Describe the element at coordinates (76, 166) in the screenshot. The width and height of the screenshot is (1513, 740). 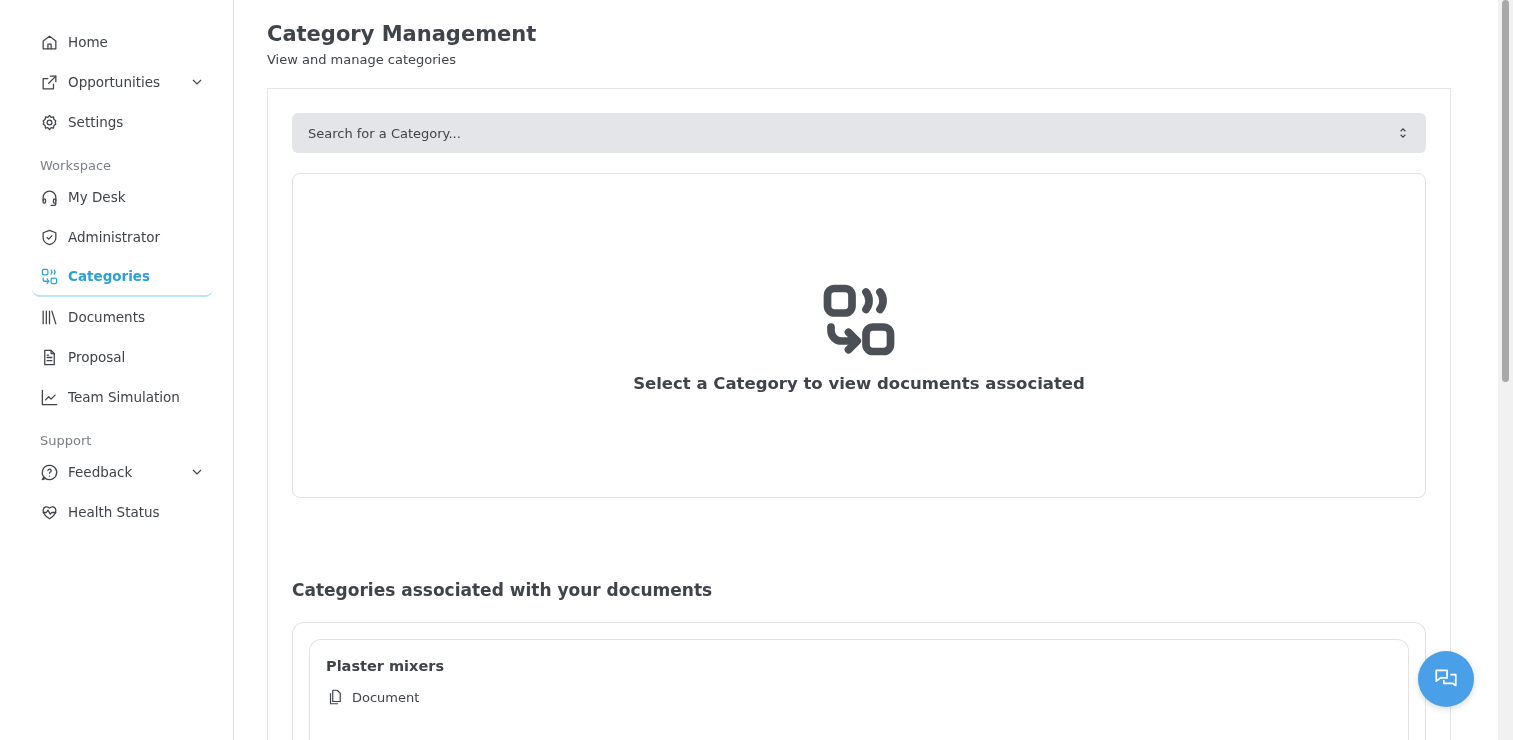
I see `sidebar-heading: Workspace` at that location.